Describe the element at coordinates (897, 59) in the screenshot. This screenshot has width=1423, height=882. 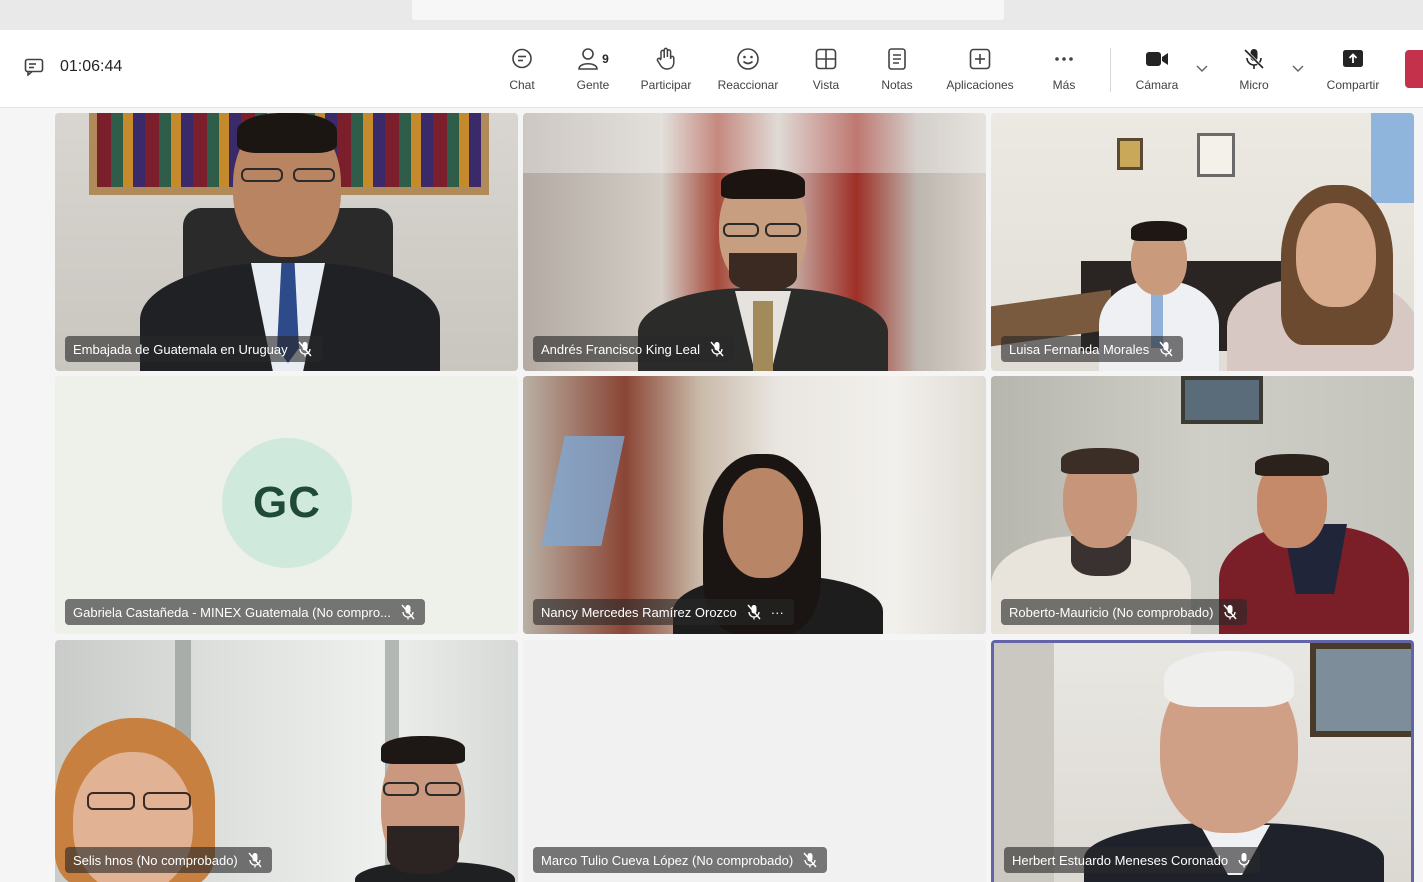
I see `notes-icon` at that location.